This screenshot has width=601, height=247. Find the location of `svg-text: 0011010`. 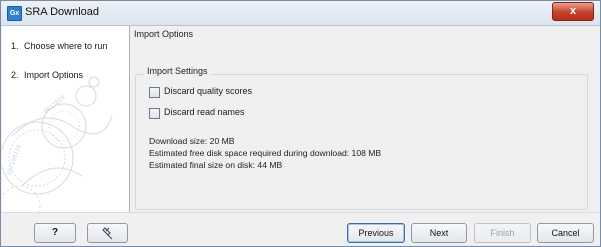

svg-text: 0011010 is located at coordinates (55, 105).